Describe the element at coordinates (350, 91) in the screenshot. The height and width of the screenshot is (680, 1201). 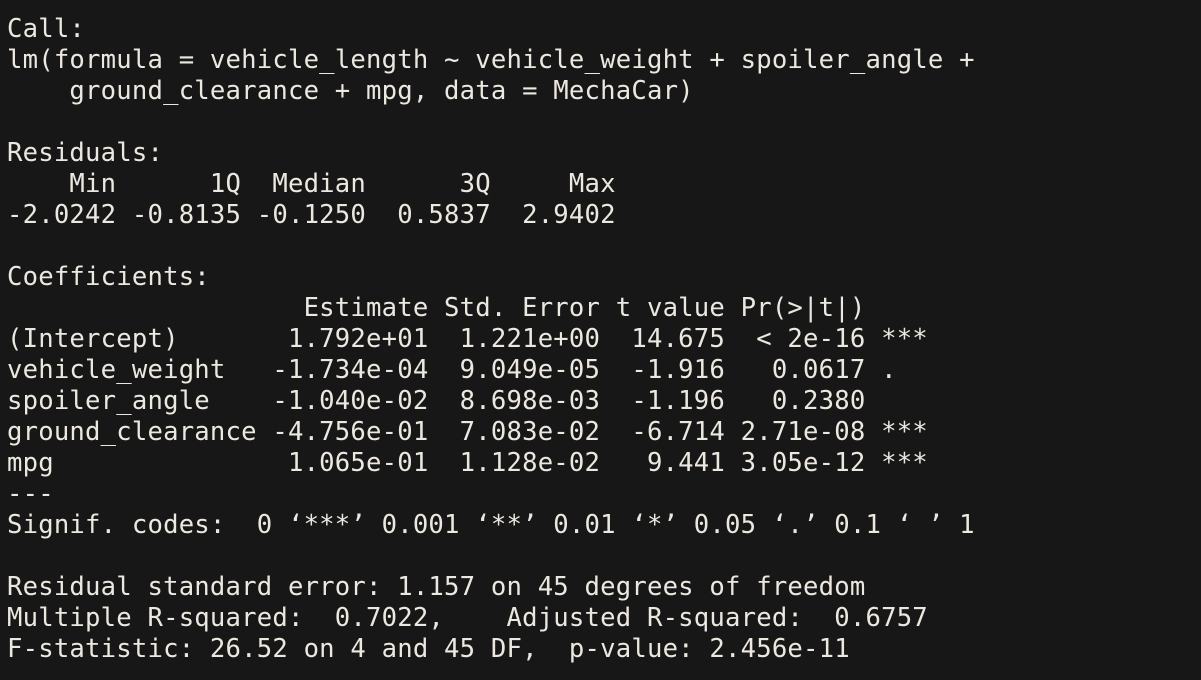
I see `call-formula-line-2: ground_clearance + mpg, data = MechaCar)` at that location.